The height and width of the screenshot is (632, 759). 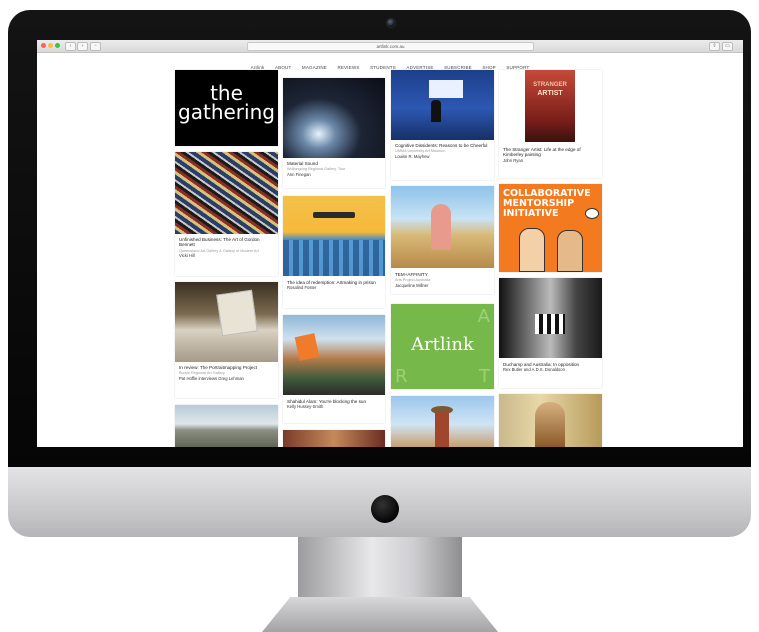 I want to click on card-portrait-hat, so click(x=442, y=421).